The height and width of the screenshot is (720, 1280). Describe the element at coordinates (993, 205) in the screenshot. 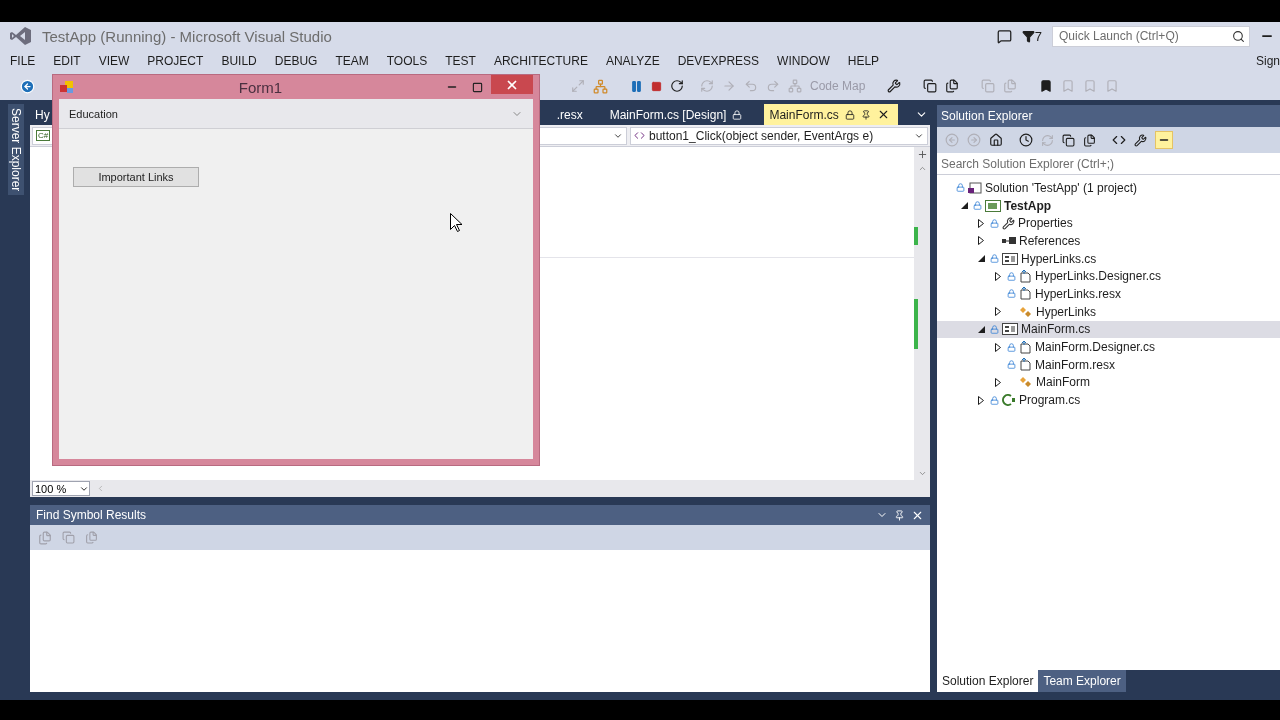

I see `project-icon` at that location.